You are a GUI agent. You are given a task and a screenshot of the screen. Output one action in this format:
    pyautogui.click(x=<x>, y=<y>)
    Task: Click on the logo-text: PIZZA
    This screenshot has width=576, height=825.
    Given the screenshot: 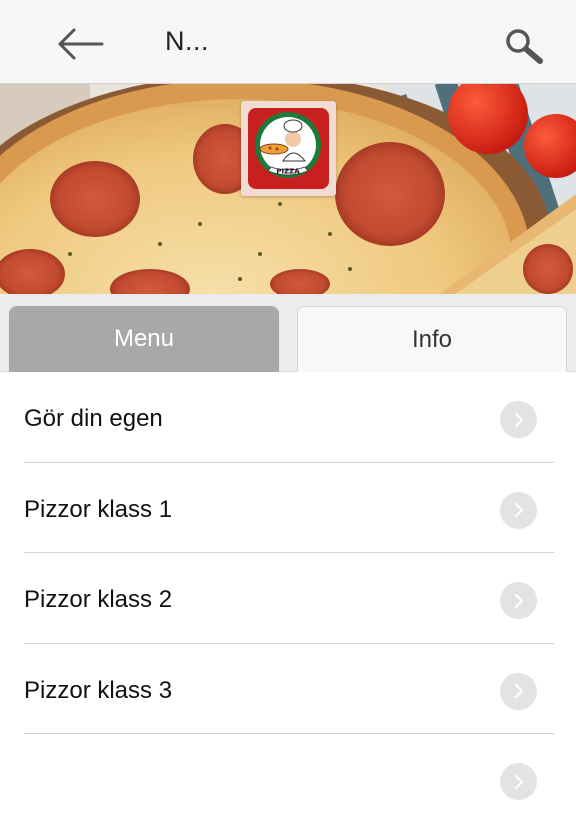 What is the action you would take?
    pyautogui.click(x=288, y=172)
    